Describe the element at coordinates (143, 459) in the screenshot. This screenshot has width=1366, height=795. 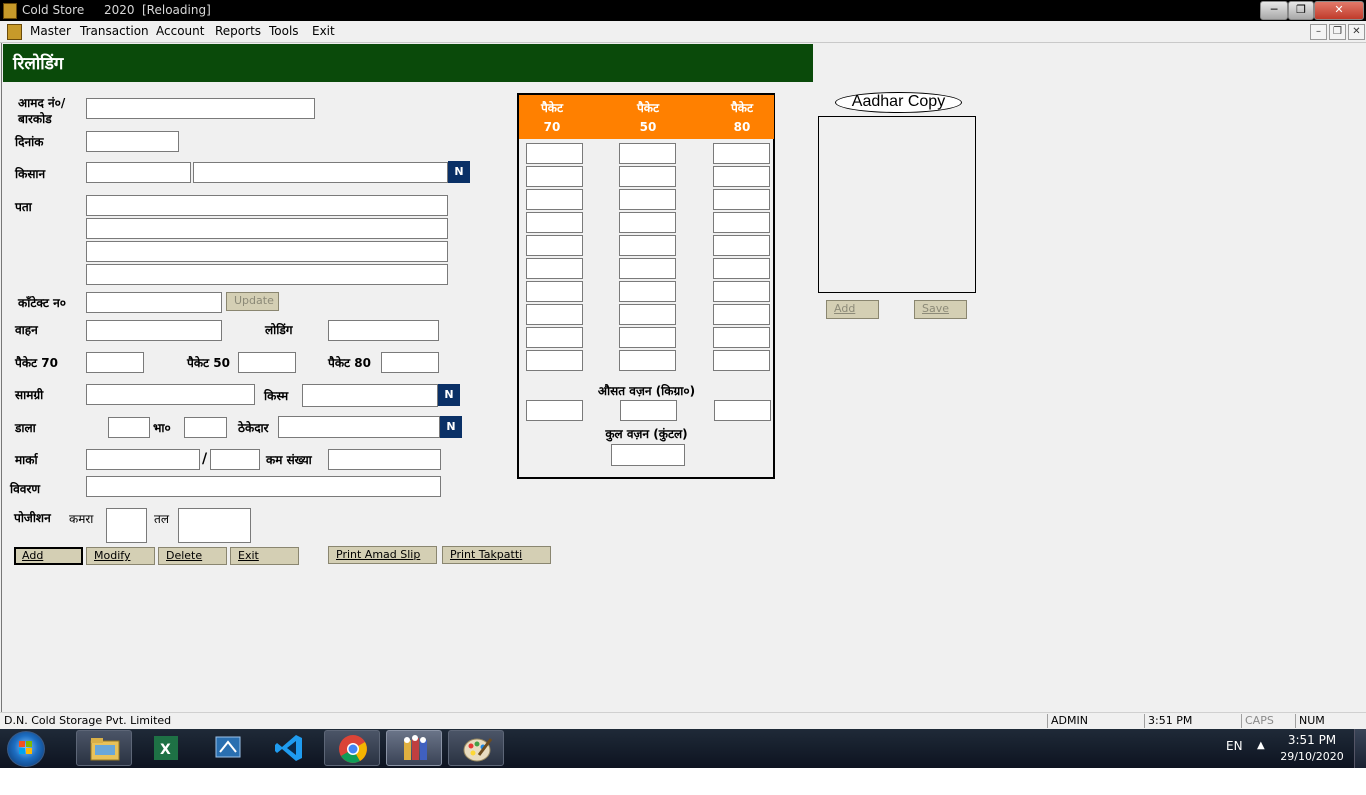
I see `marka-input` at that location.